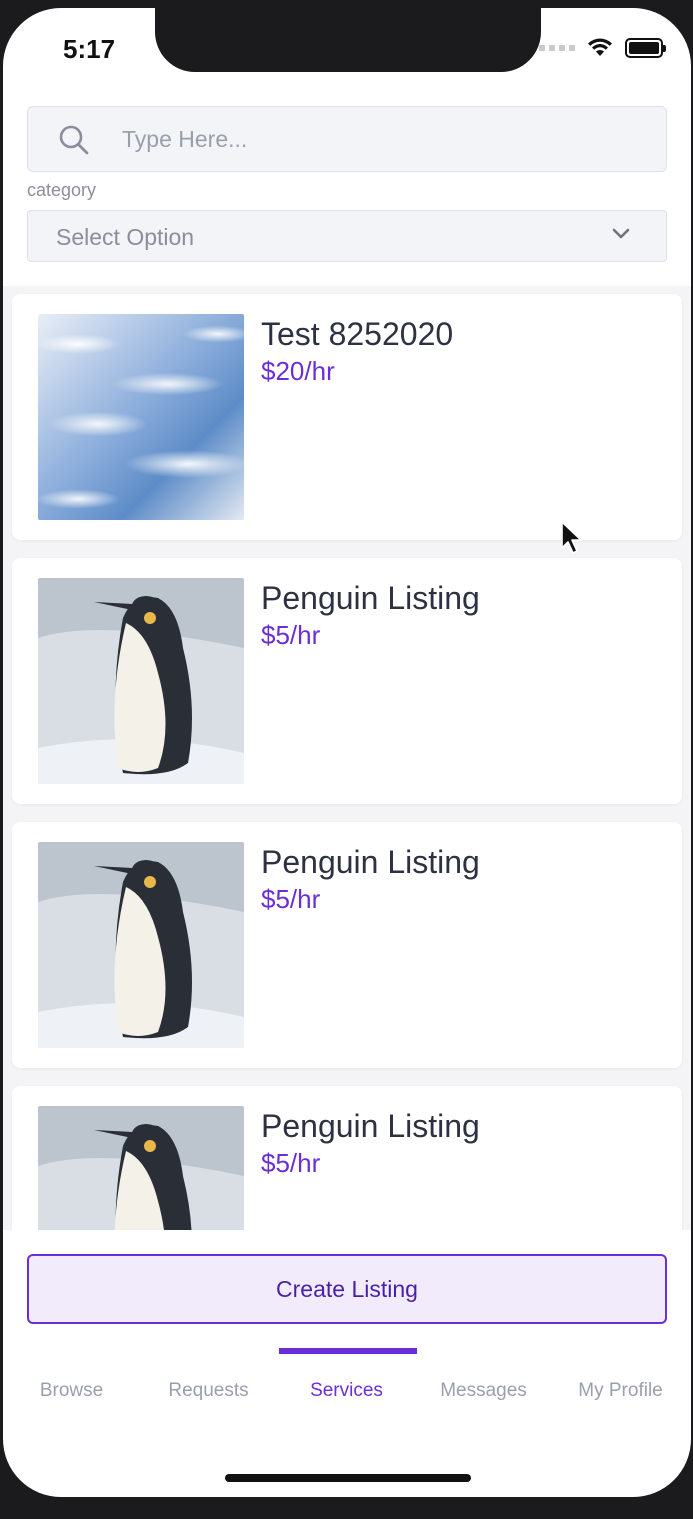 The width and height of the screenshot is (693, 1519). What do you see at coordinates (357, 334) in the screenshot?
I see `listing-title: Test 8252020` at bounding box center [357, 334].